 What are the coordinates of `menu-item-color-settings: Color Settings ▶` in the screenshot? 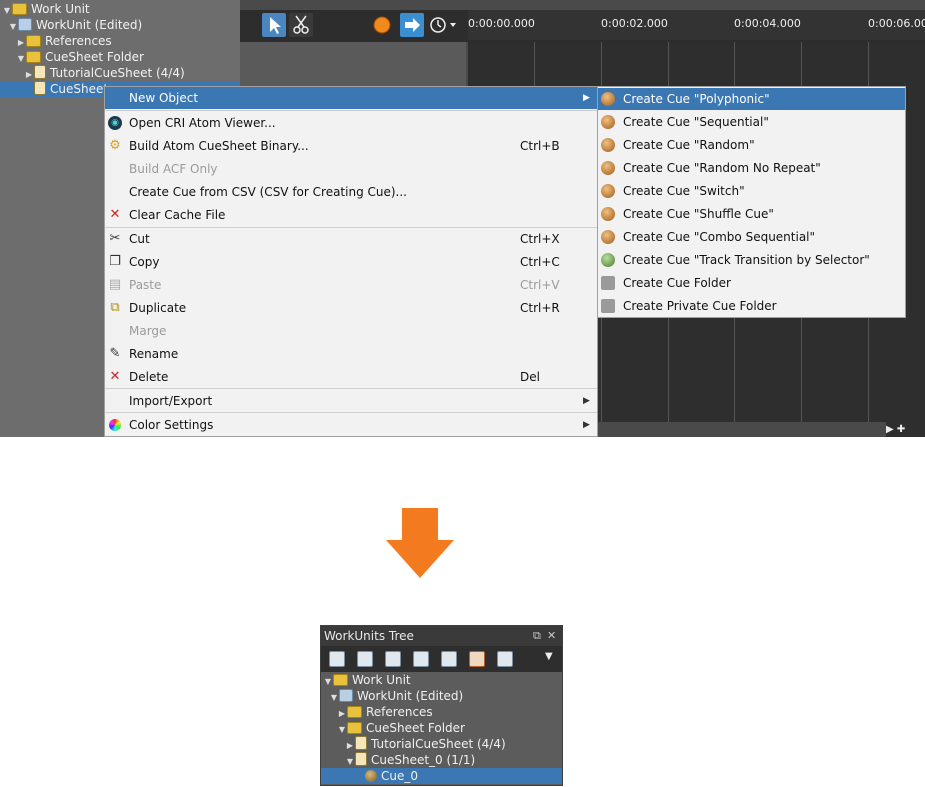 It's located at (351, 425).